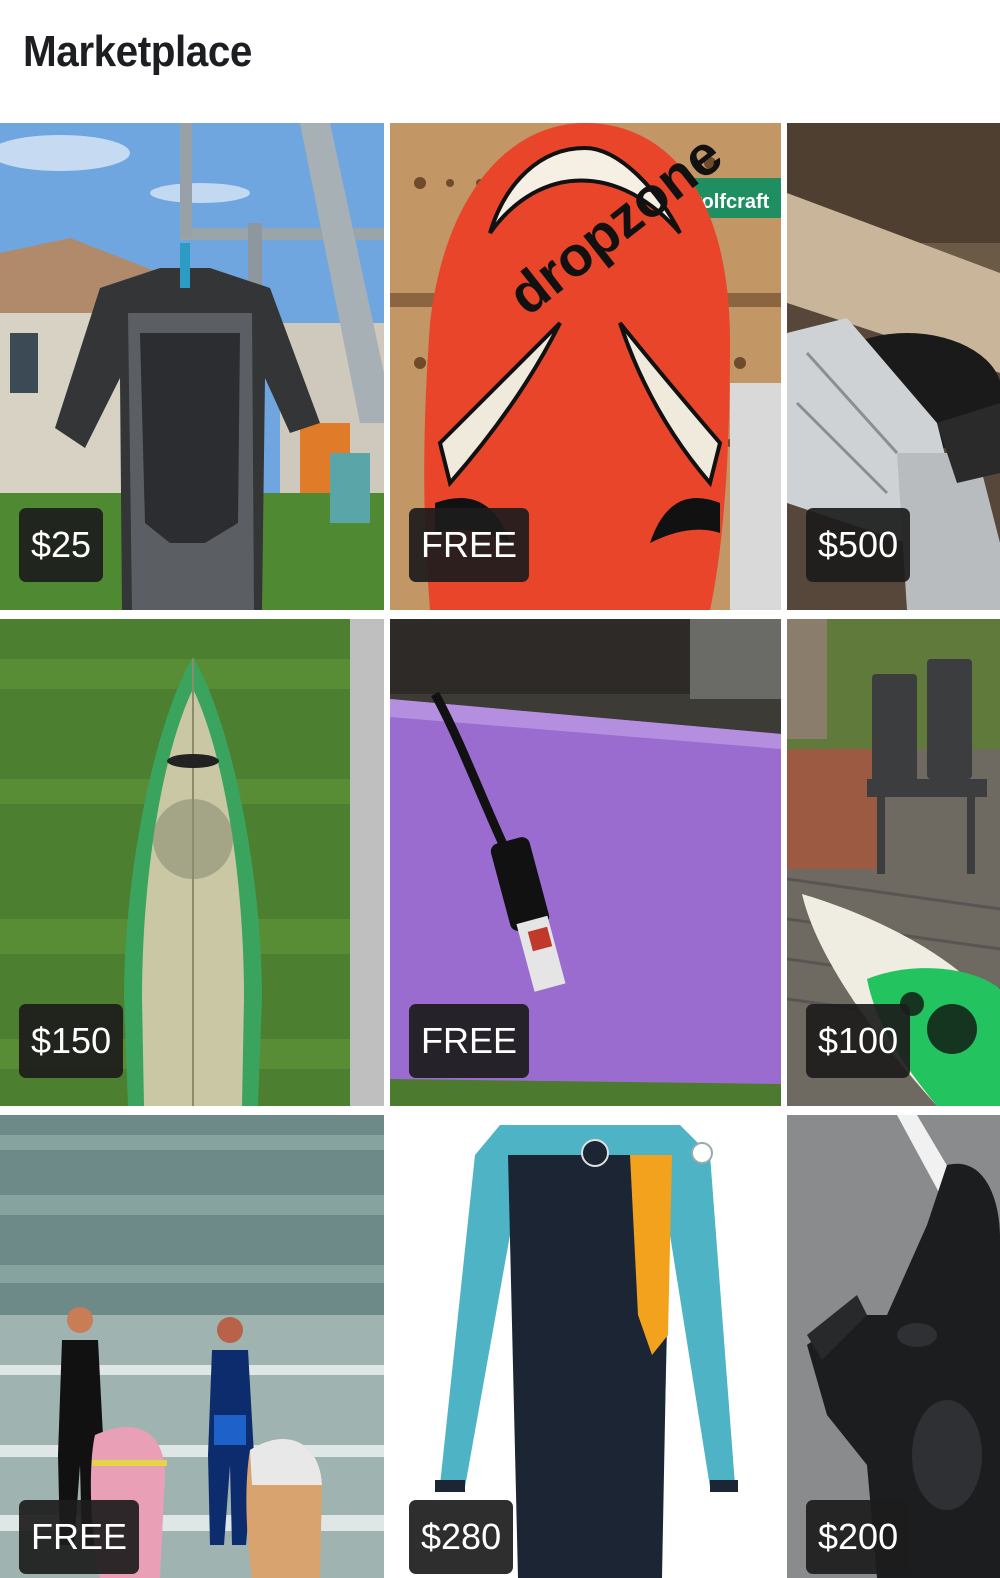 The height and width of the screenshot is (1578, 1000). Describe the element at coordinates (585, 366) in the screenshot. I see `listing-tile: wolfcraft dropzone FREE` at that location.